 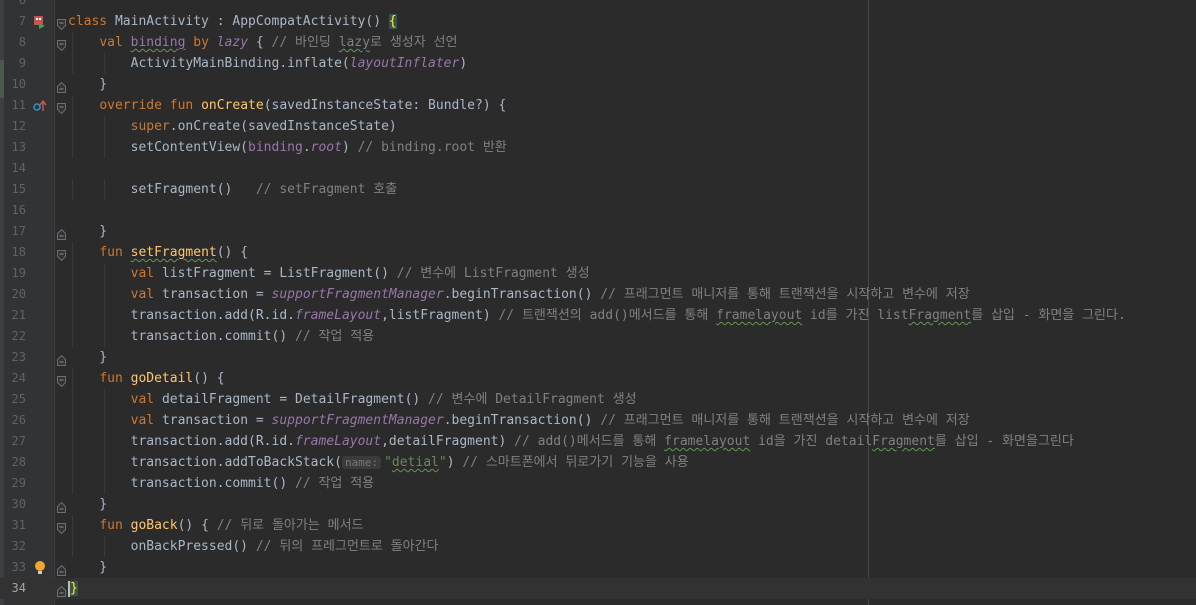 What do you see at coordinates (162, 189) in the screenshot?
I see `code-token: setFragment()` at bounding box center [162, 189].